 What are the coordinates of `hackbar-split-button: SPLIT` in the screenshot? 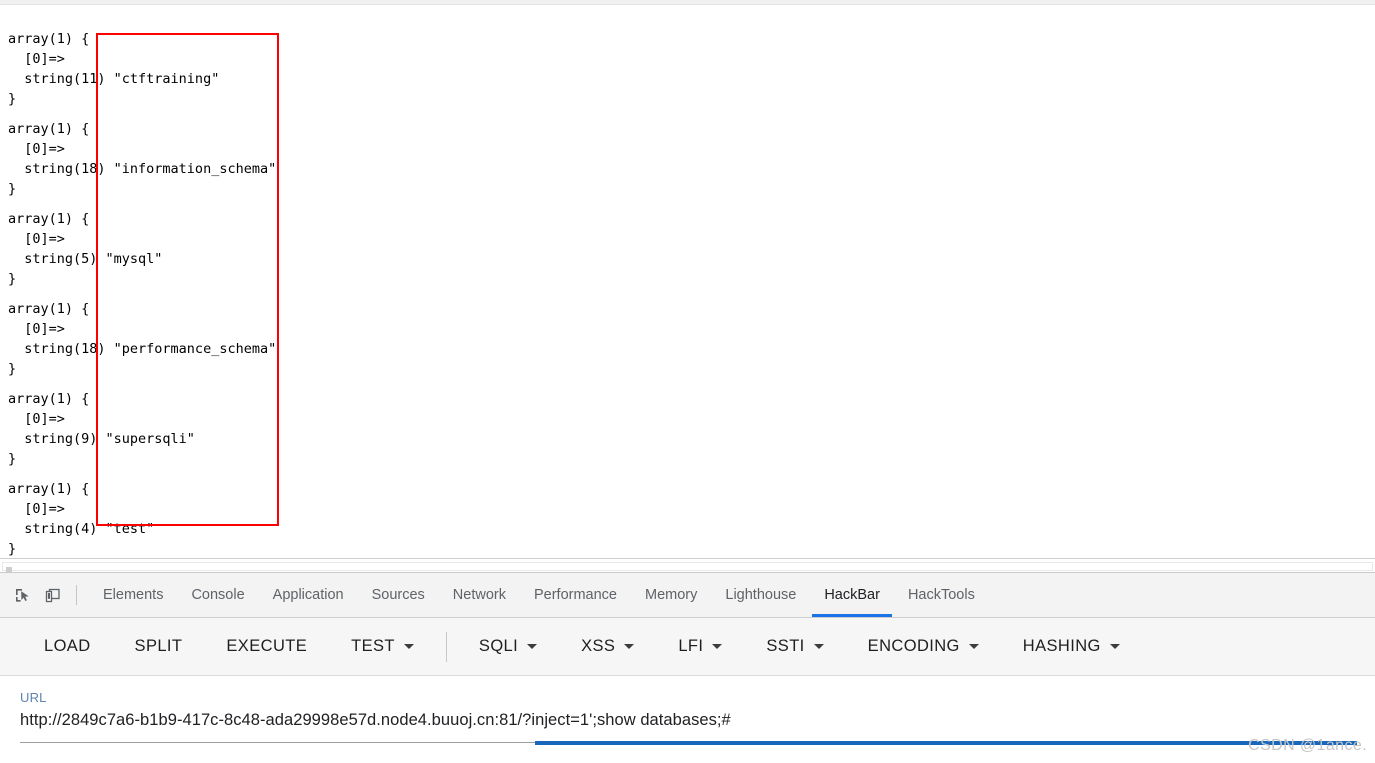 It's located at (159, 646).